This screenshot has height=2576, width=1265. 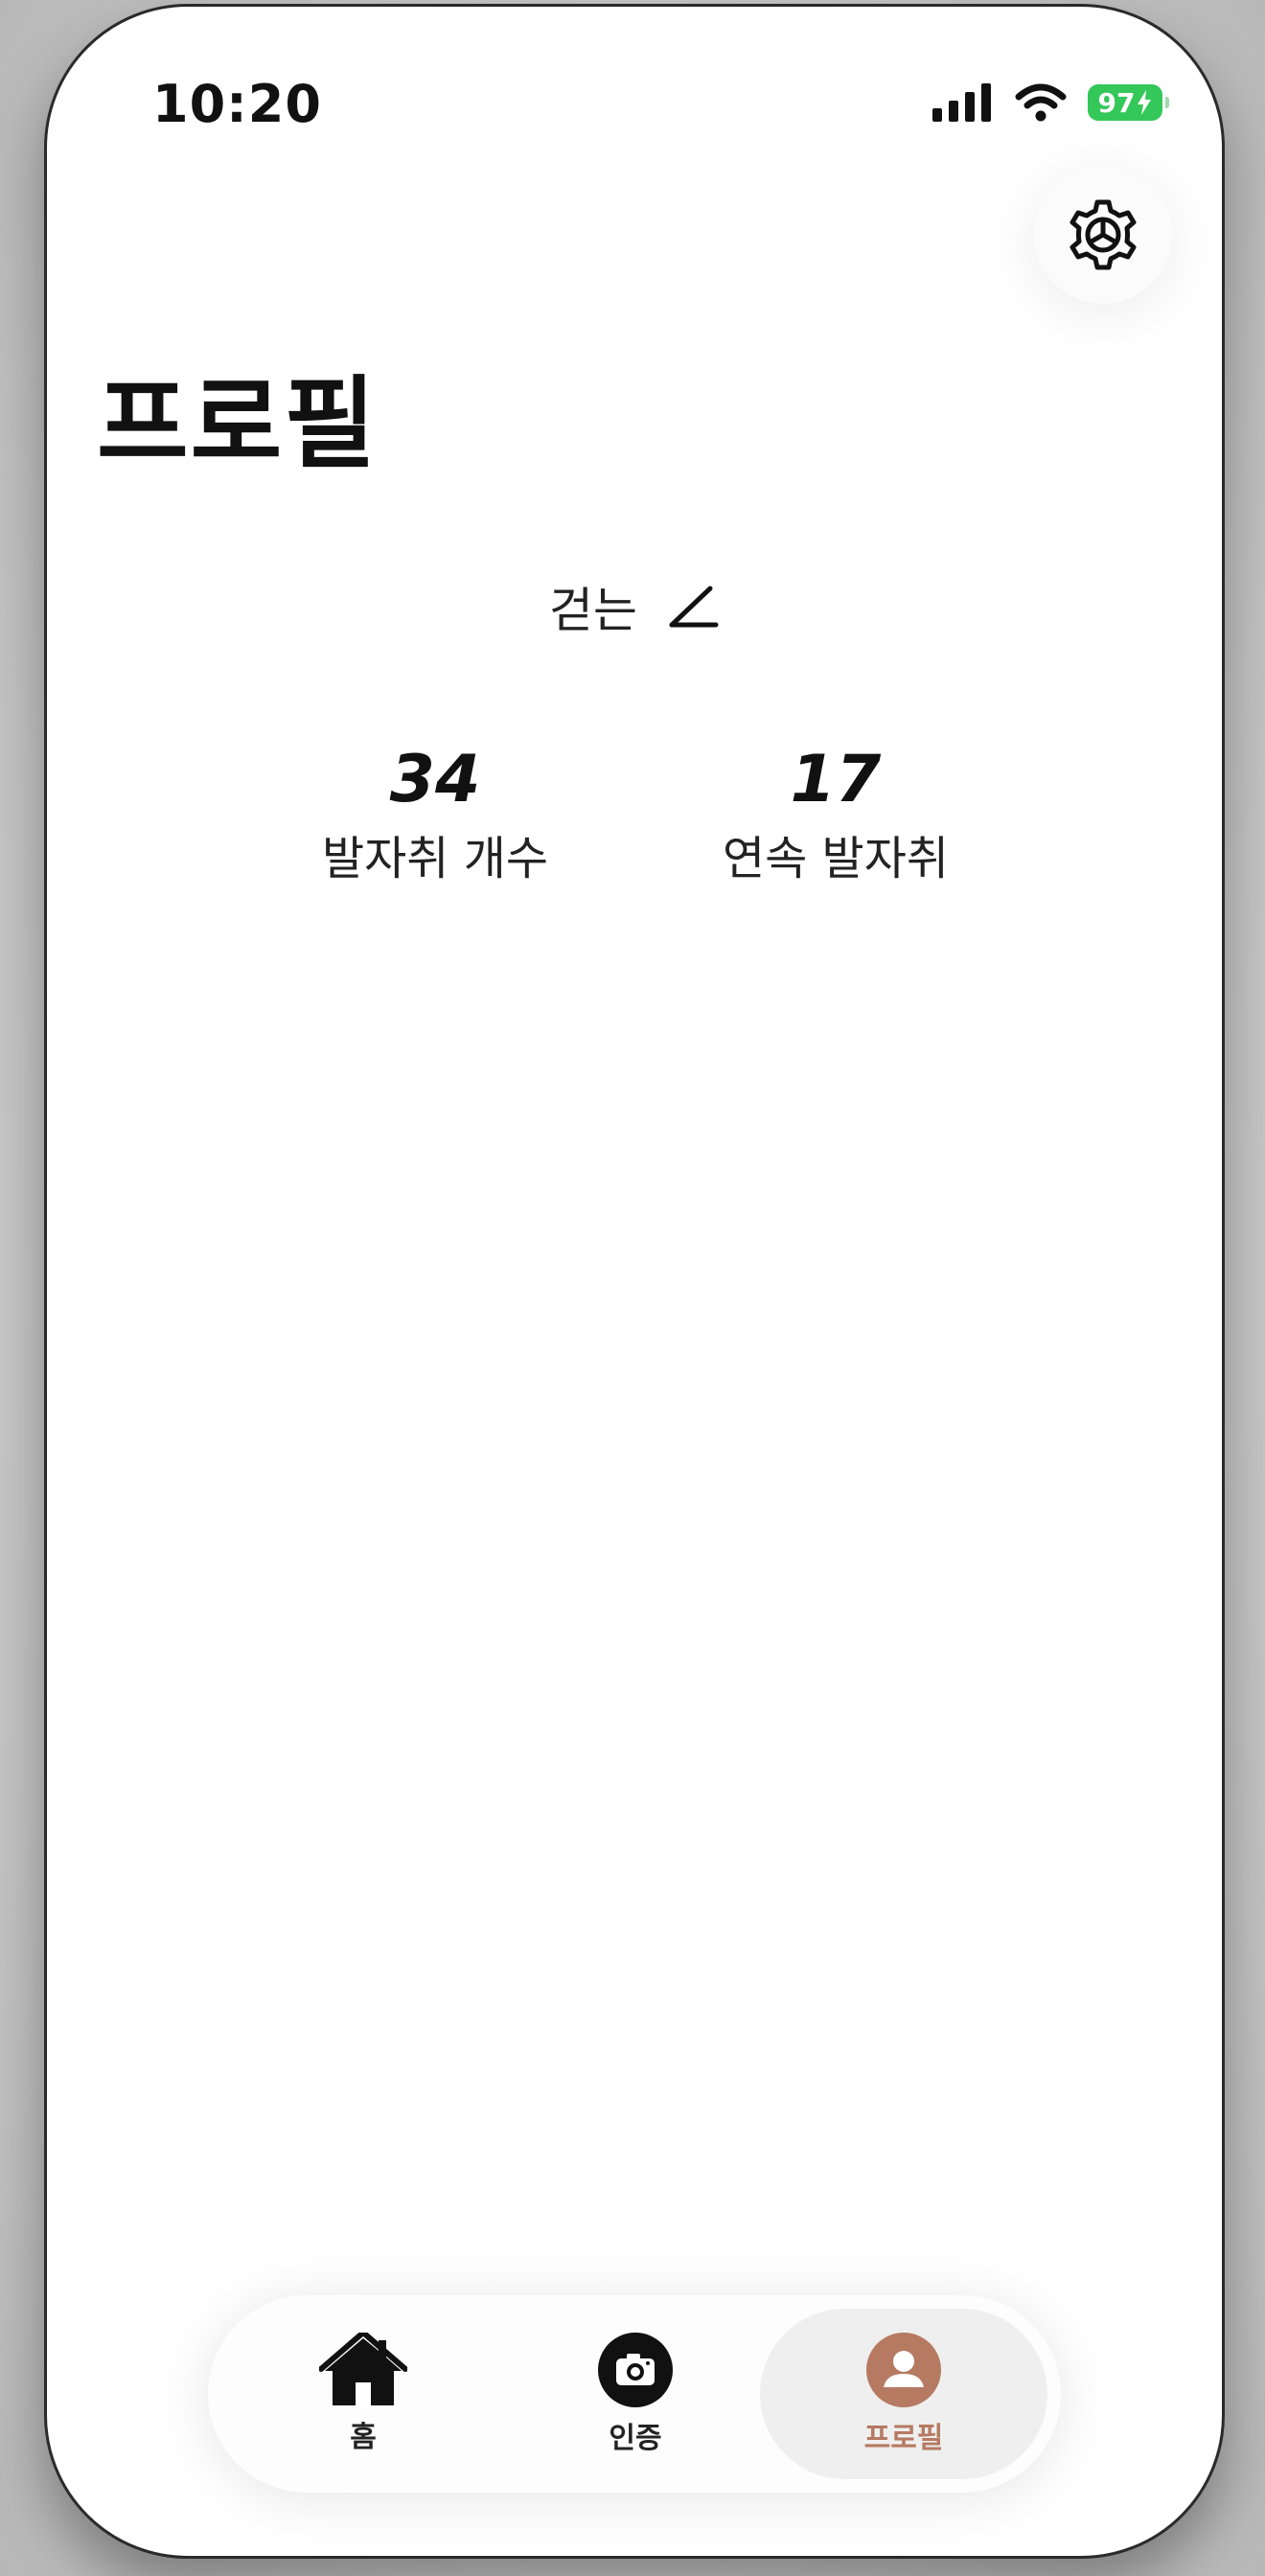 I want to click on battery-level: 97, so click(x=1116, y=102).